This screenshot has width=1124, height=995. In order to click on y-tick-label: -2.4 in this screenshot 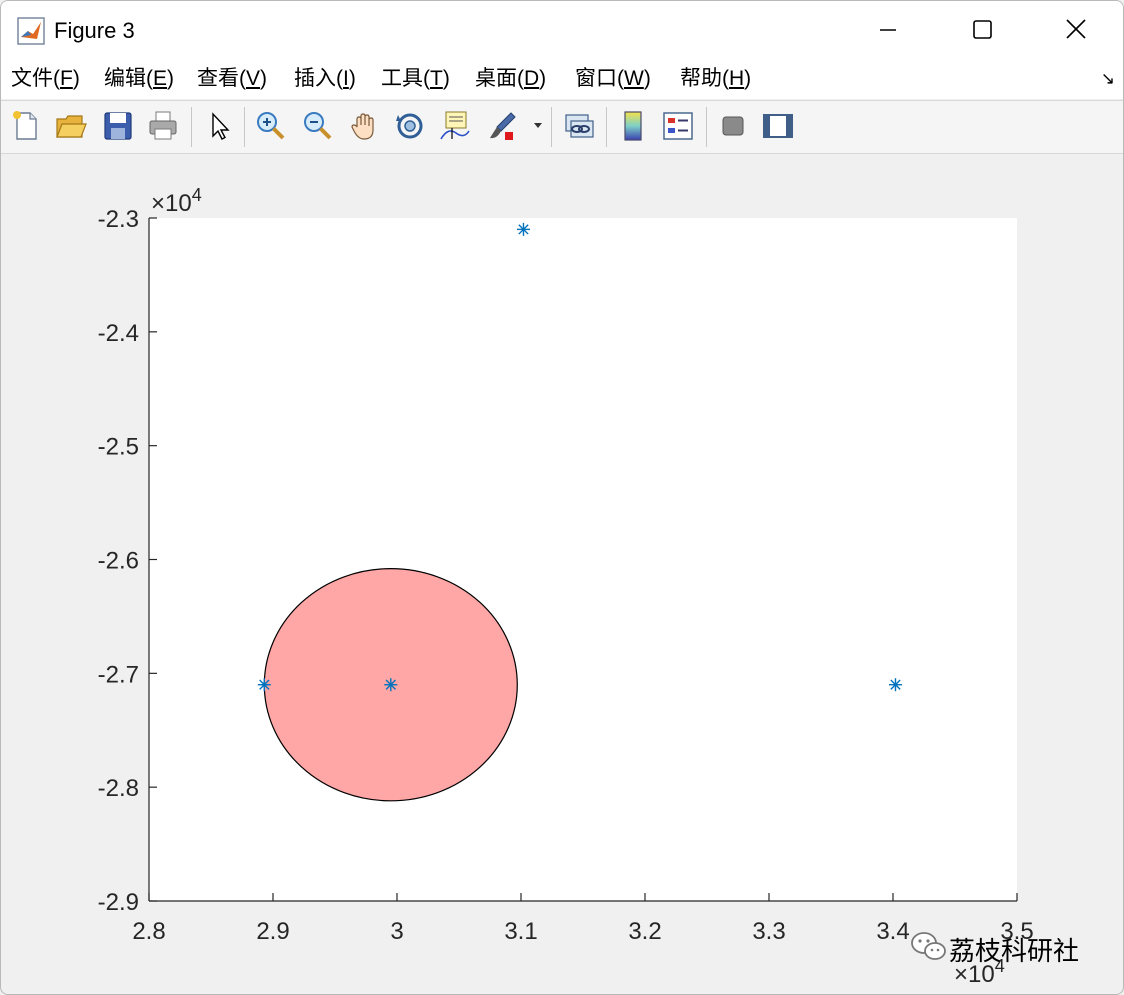, I will do `click(118, 333)`.